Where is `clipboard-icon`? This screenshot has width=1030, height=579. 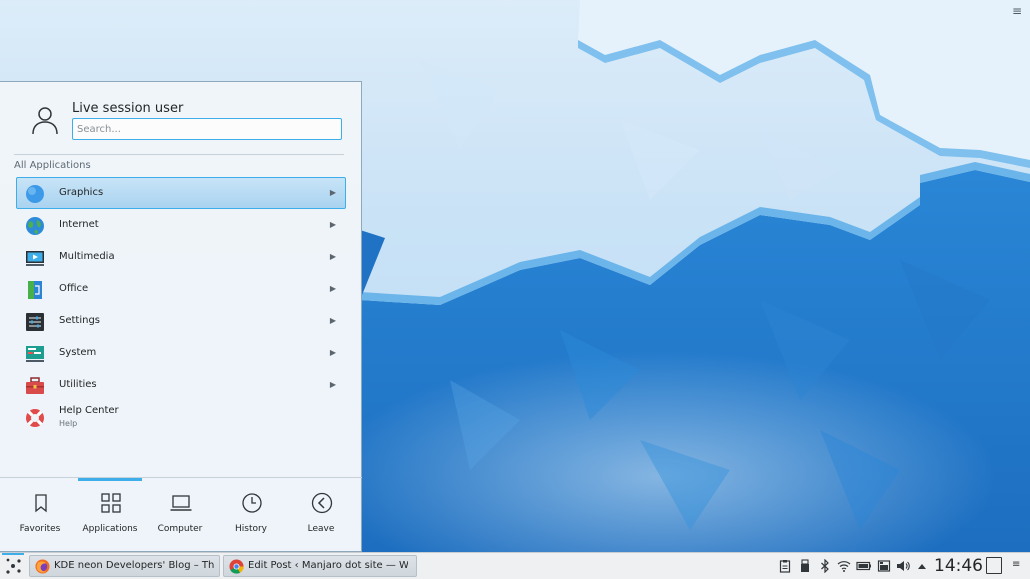
clipboard-icon is located at coordinates (785, 566).